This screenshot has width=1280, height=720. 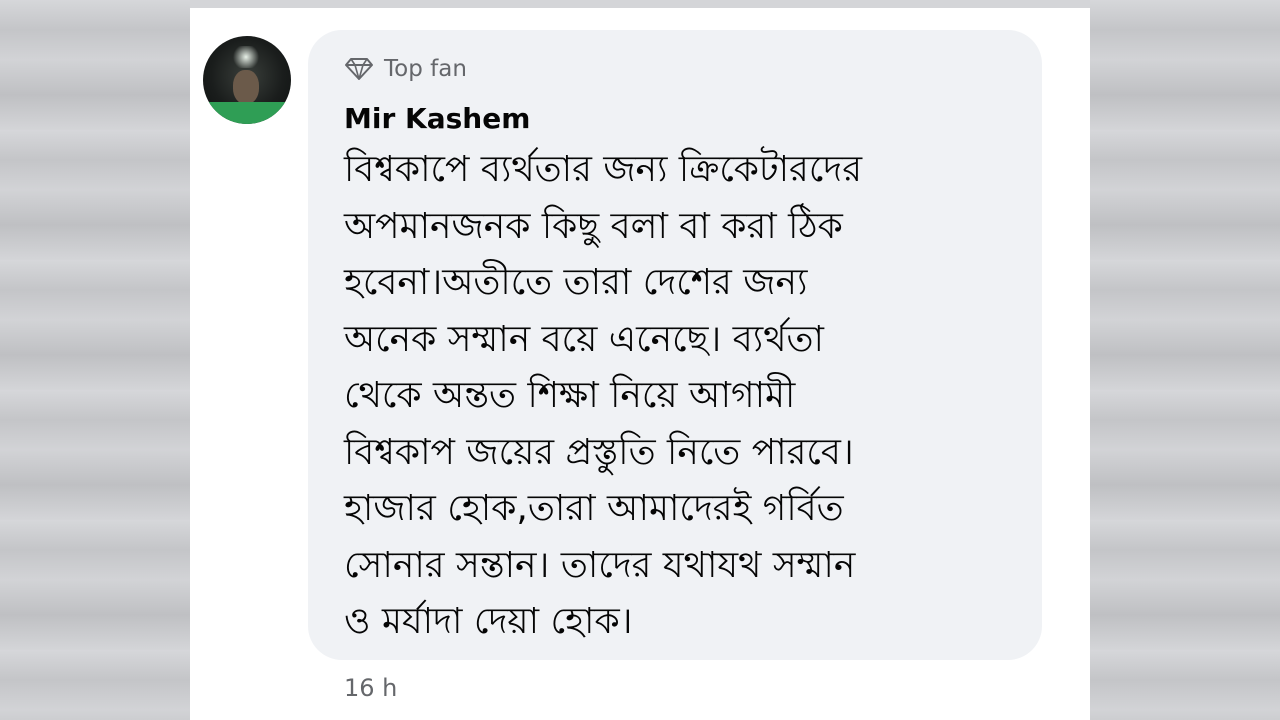 What do you see at coordinates (576, 282) in the screenshot?
I see `comment-line: হবেনা।অতীতে তারা দেশের জন্য` at bounding box center [576, 282].